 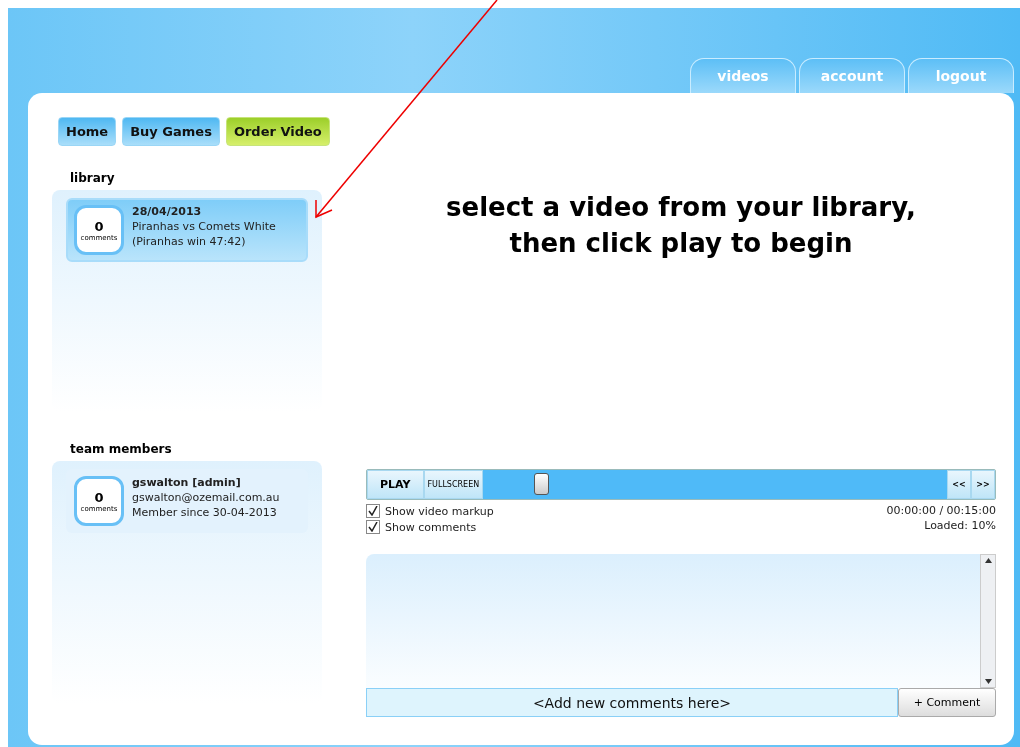 What do you see at coordinates (205, 512) in the screenshot?
I see `member-since: Member since 30-04-2013` at bounding box center [205, 512].